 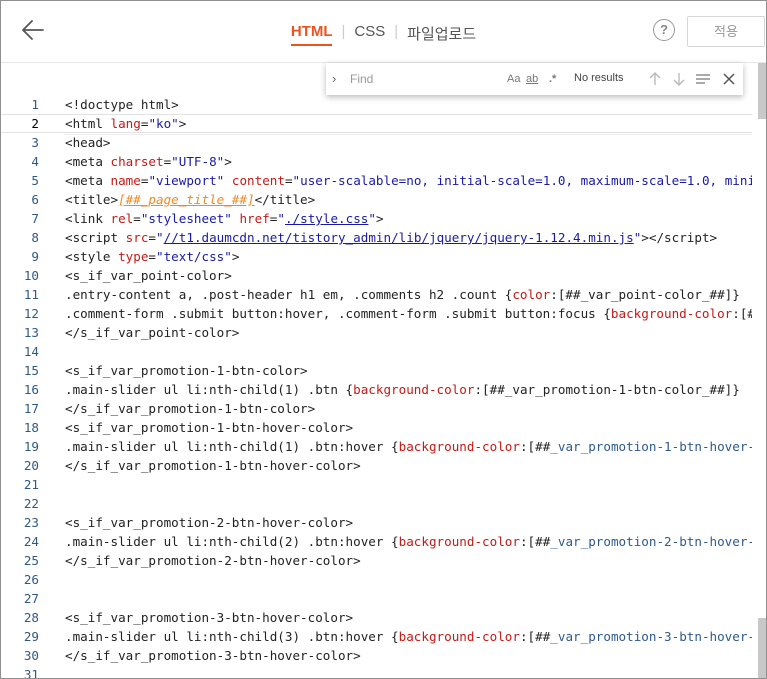 I want to click on code-text: <s_if_var_promotion-1-btn-hover-color>, so click(x=209, y=427).